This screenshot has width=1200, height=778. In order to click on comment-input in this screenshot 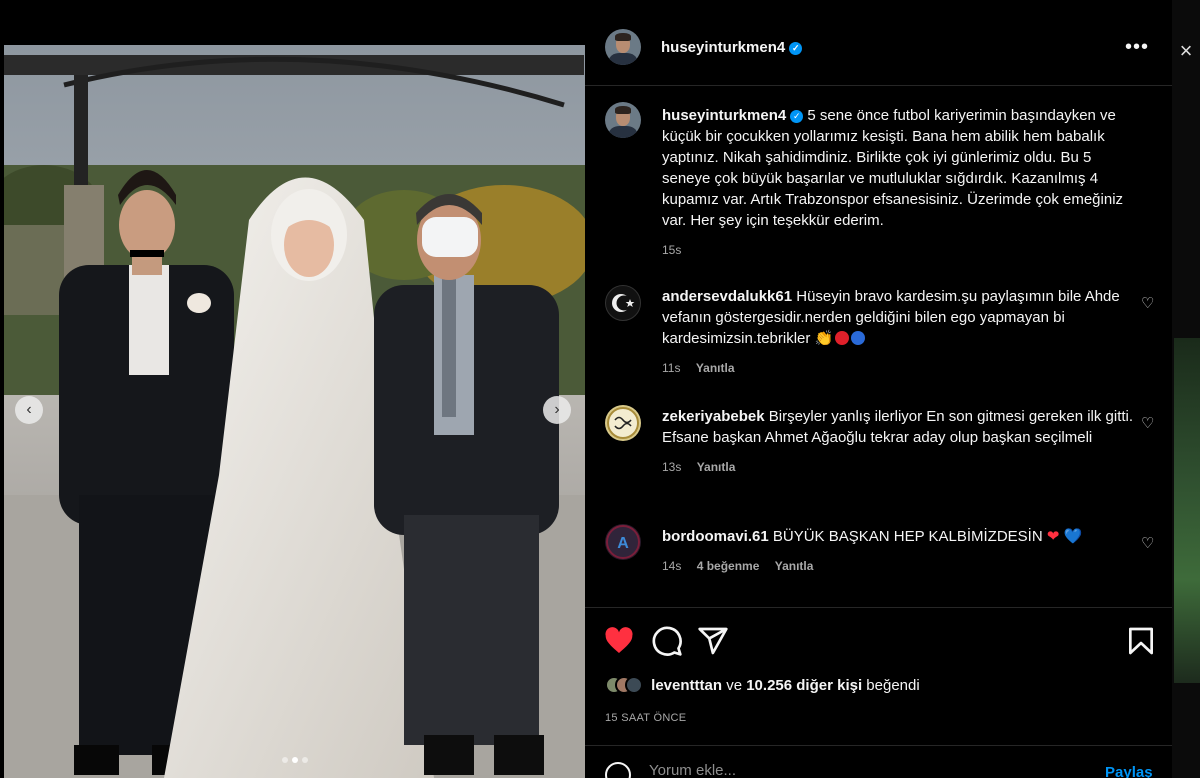, I will do `click(839, 770)`.